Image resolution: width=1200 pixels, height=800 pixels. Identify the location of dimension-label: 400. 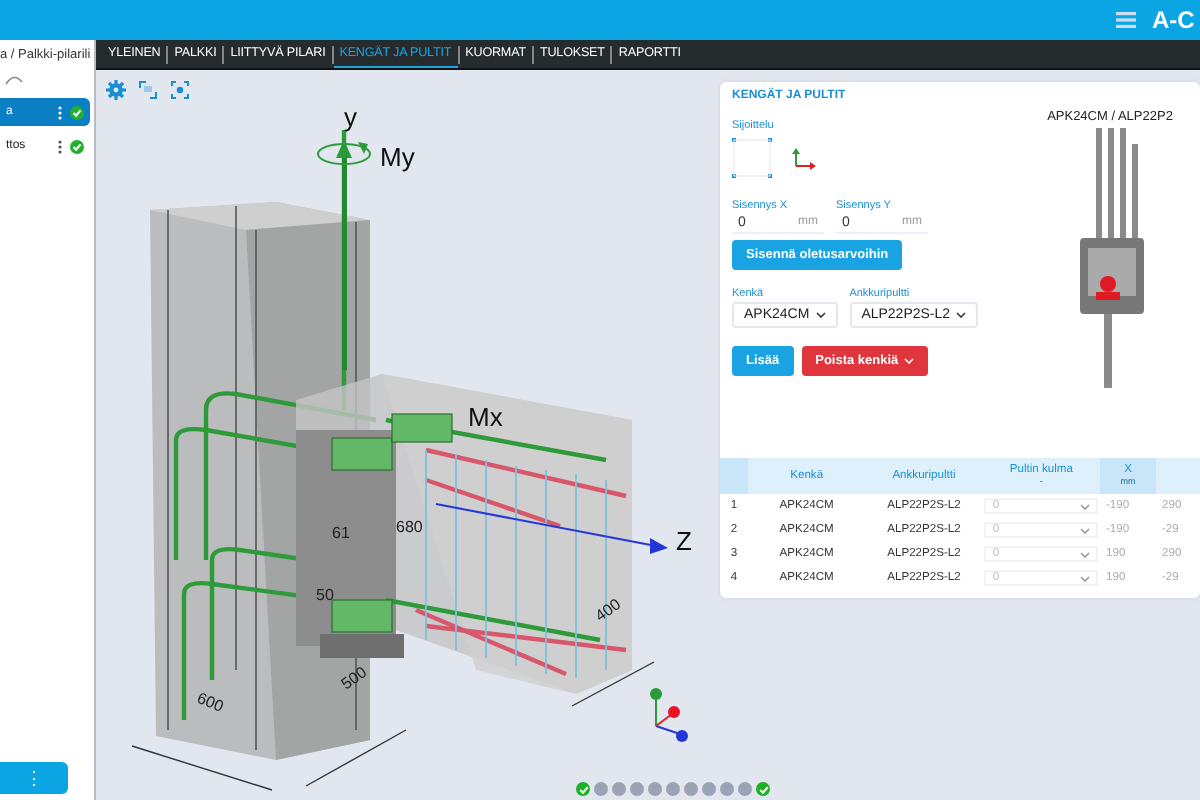
(608, 610).